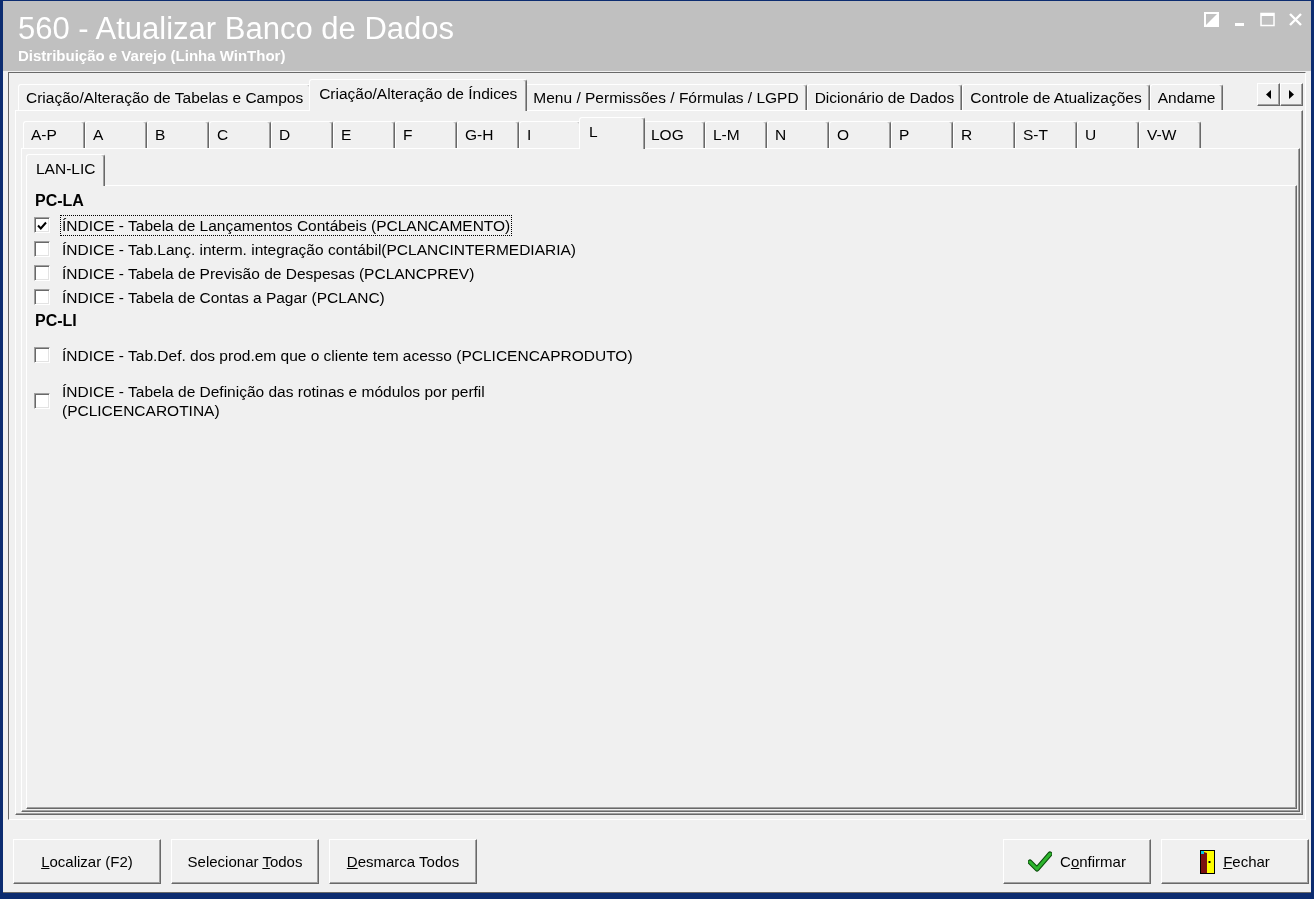  Describe the element at coordinates (286, 225) in the screenshot. I see `checkbox-label: ÍNDICE - Tabela de Lançamentos Contábeis (PCLANCAMENTO)` at that location.